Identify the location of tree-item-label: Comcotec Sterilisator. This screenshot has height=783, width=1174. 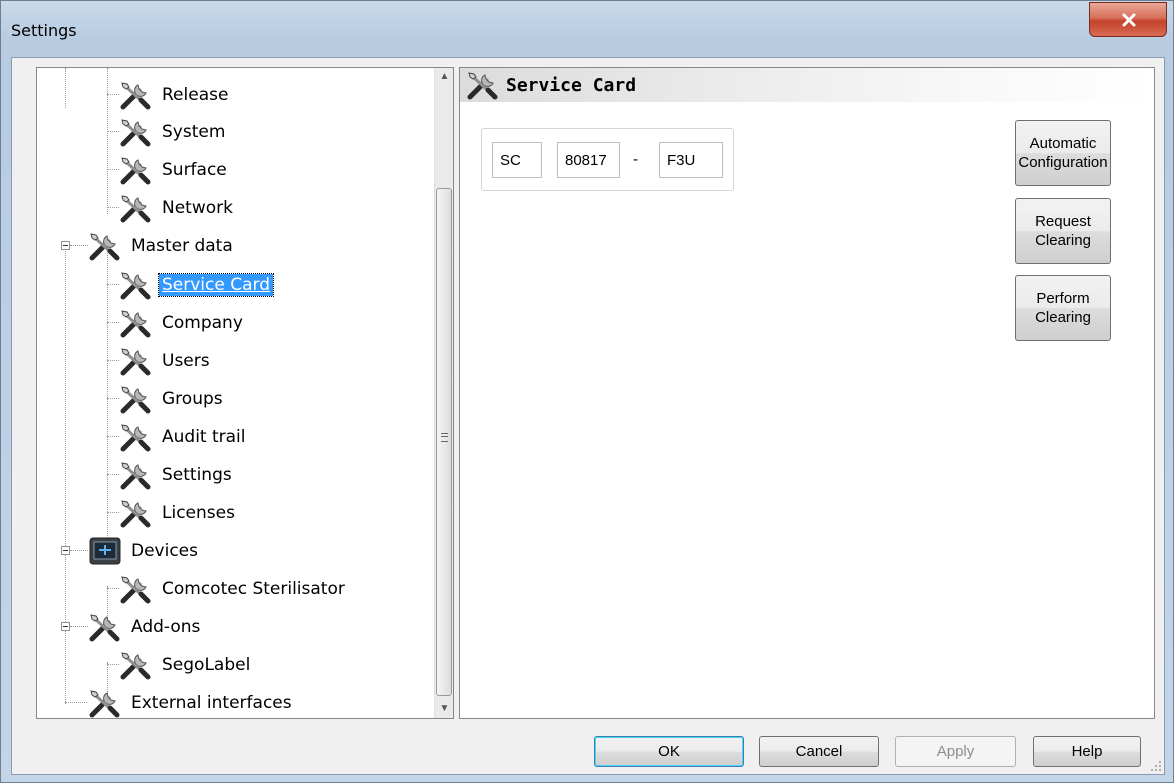
(253, 589).